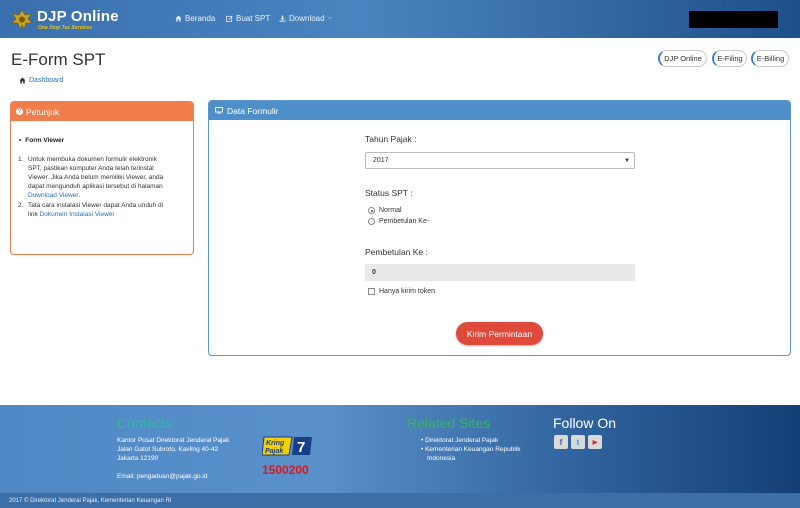 This screenshot has width=800, height=508. Describe the element at coordinates (290, 456) in the screenshot. I see `kring-pajak-logo: Kring Pajak 7 1500200` at that location.